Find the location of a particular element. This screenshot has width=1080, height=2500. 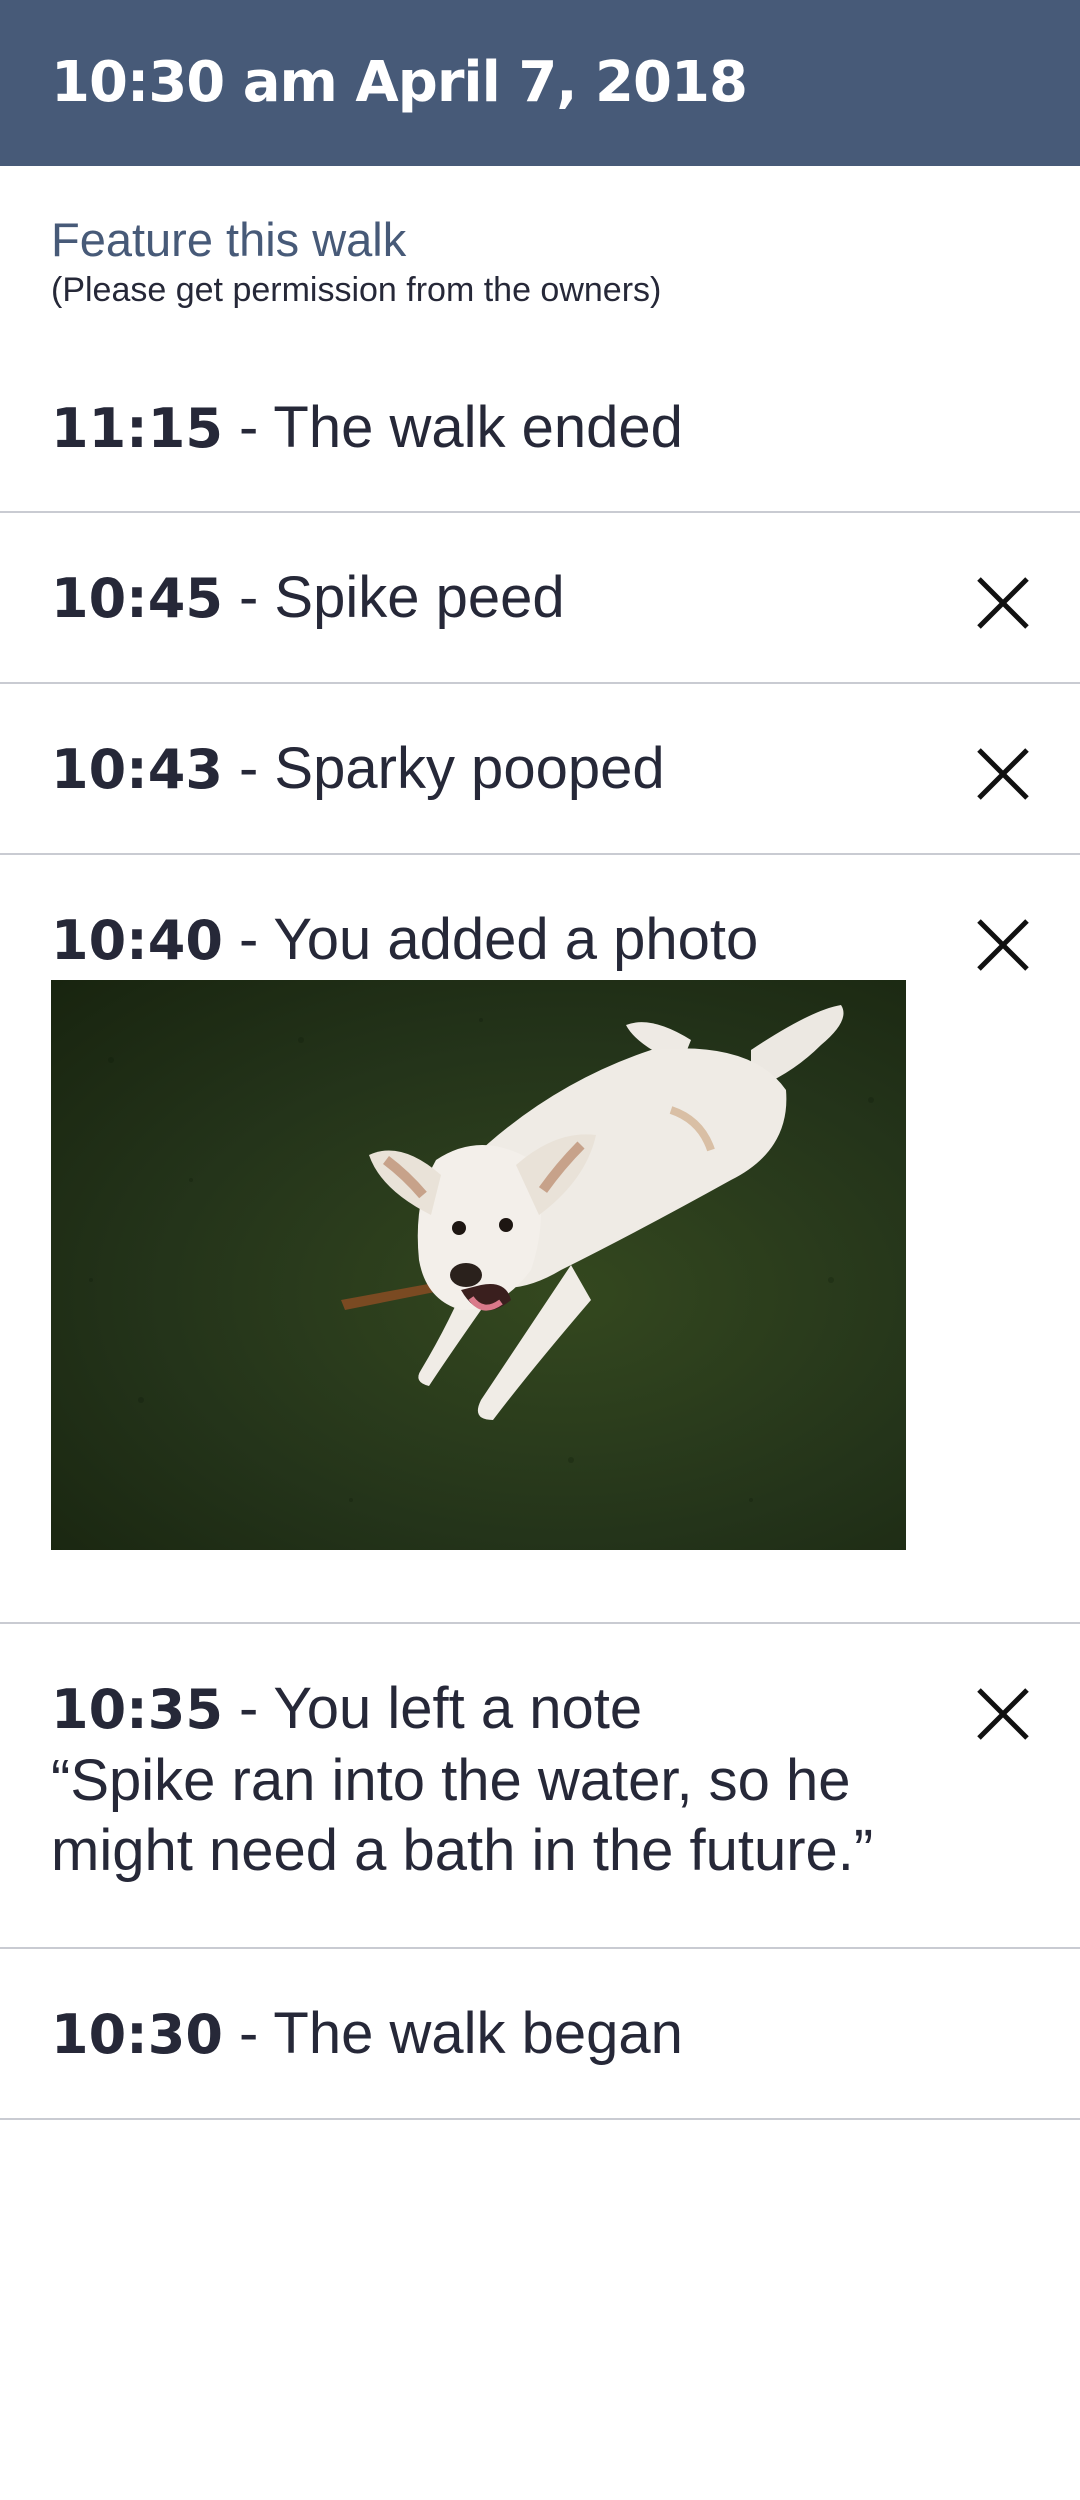

event-line: 10:35 - You left a note is located at coordinates (346, 1709).